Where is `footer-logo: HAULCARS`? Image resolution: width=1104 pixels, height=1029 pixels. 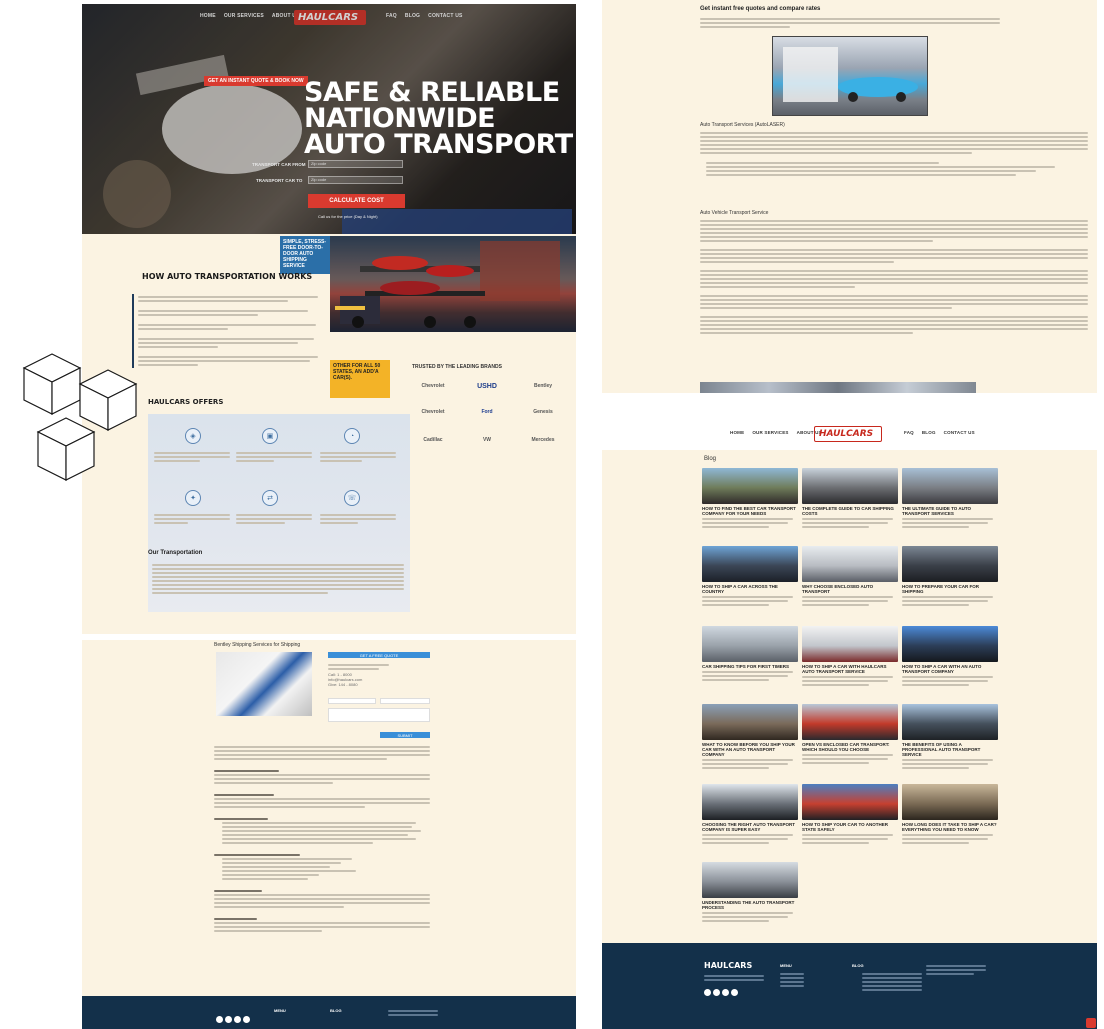
footer-logo: HAULCARS is located at coordinates (728, 965).